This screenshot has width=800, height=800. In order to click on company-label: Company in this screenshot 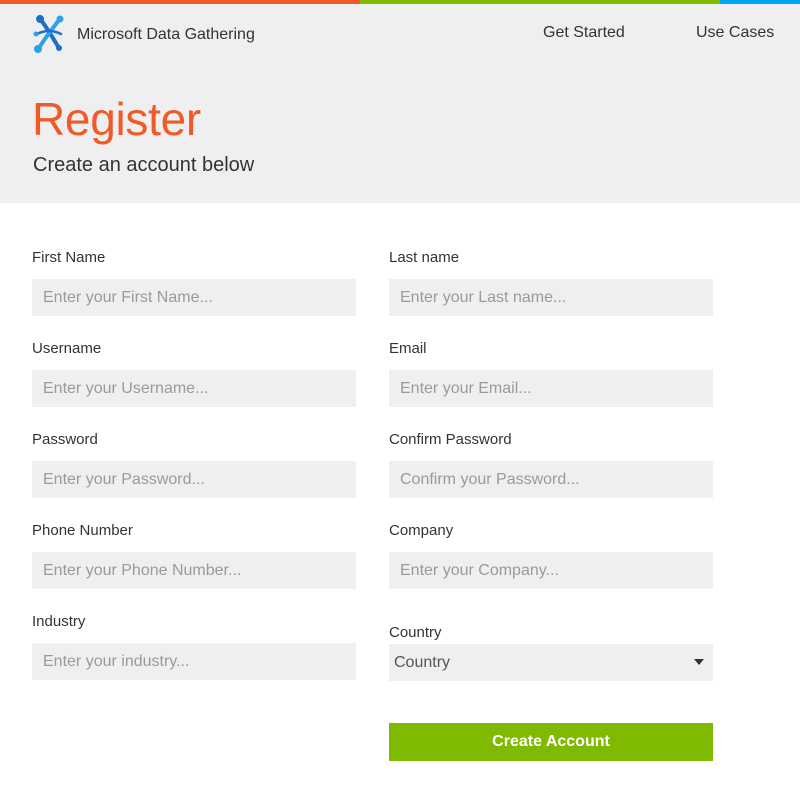, I will do `click(421, 530)`.